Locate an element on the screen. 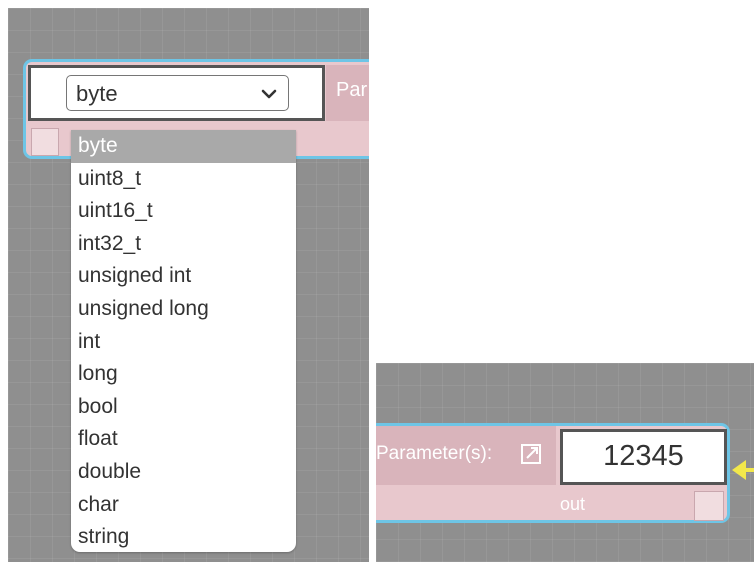 Image resolution: width=754 pixels, height=562 pixels. external-link-icon is located at coordinates (531, 454).